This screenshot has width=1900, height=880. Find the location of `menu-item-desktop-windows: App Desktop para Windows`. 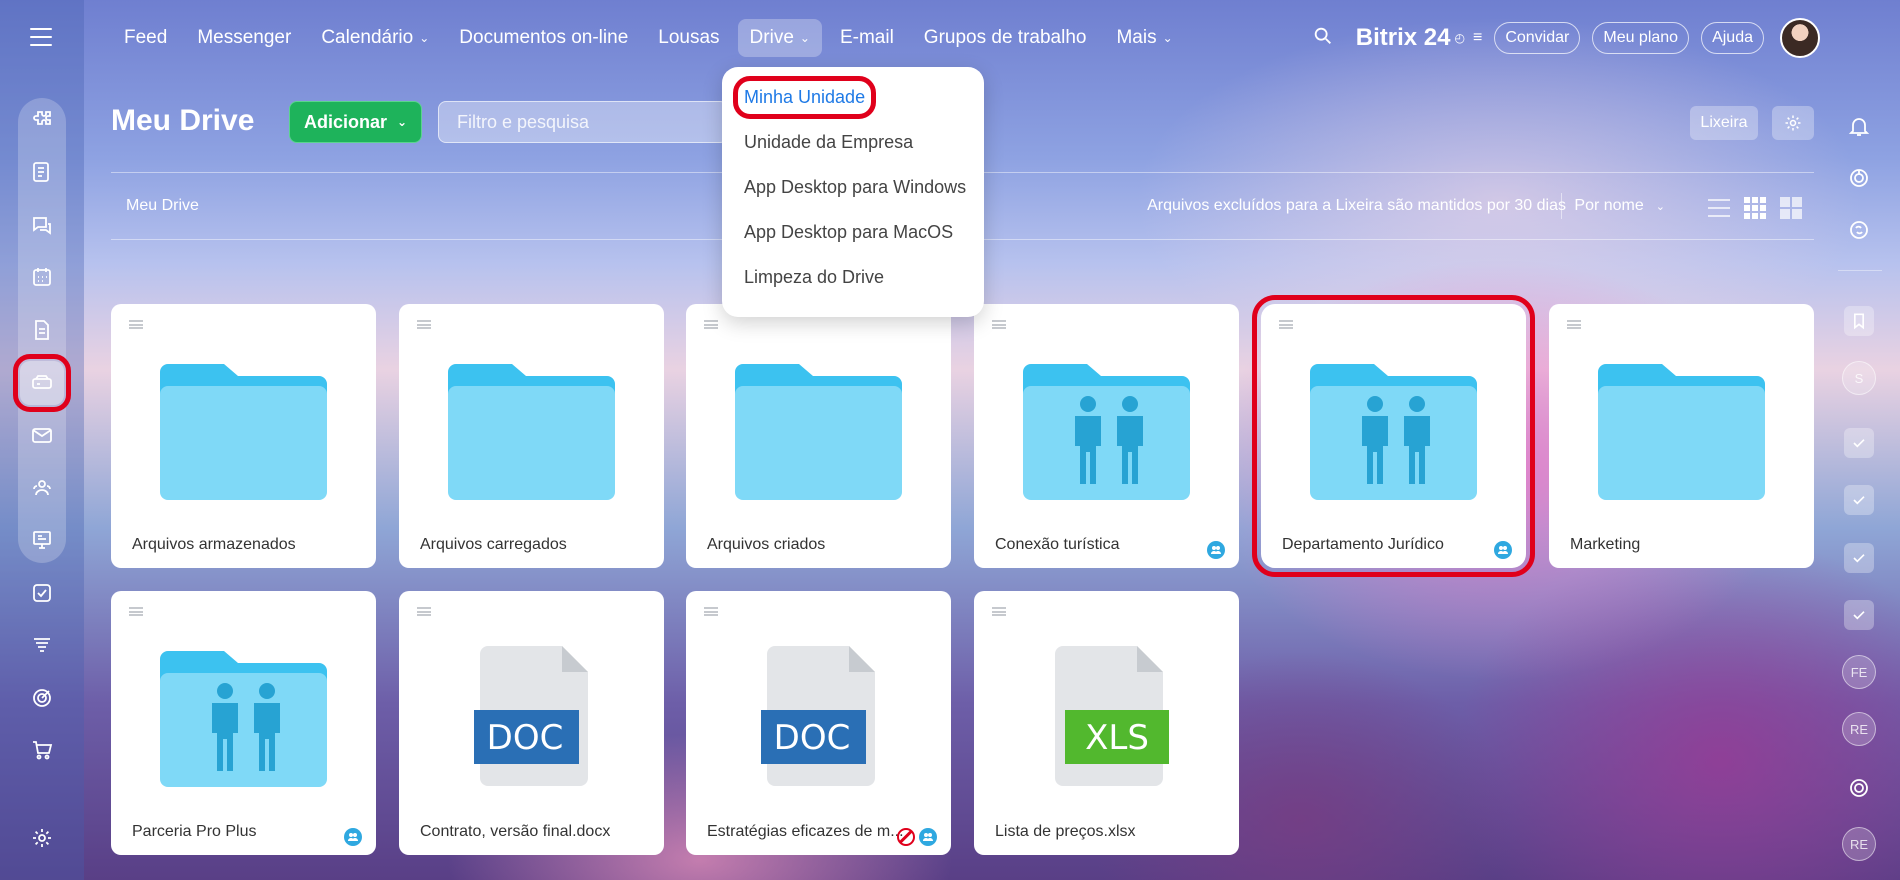

menu-item-desktop-windows: App Desktop para Windows is located at coordinates (853, 187).